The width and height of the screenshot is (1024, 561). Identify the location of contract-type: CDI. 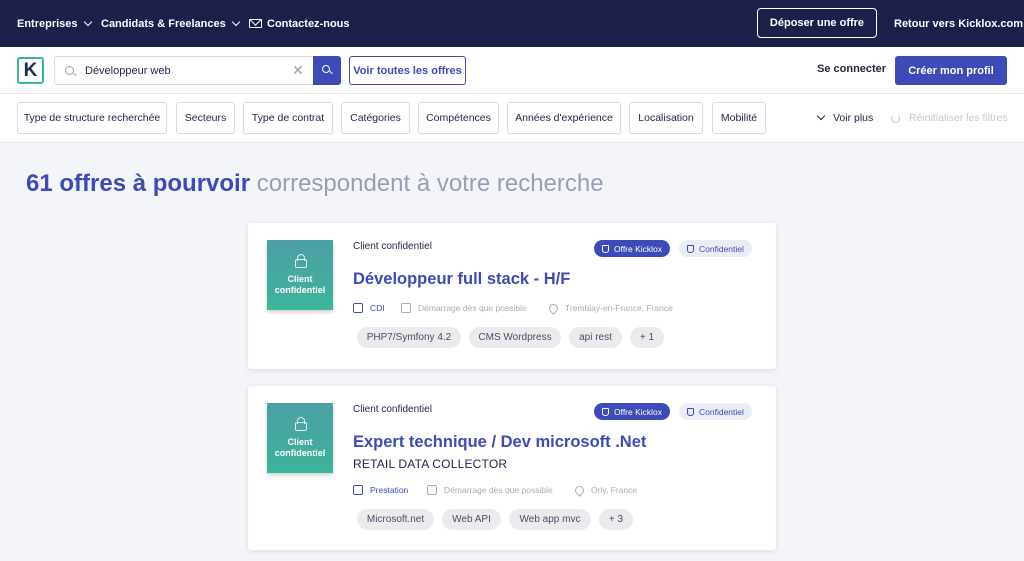
(369, 308).